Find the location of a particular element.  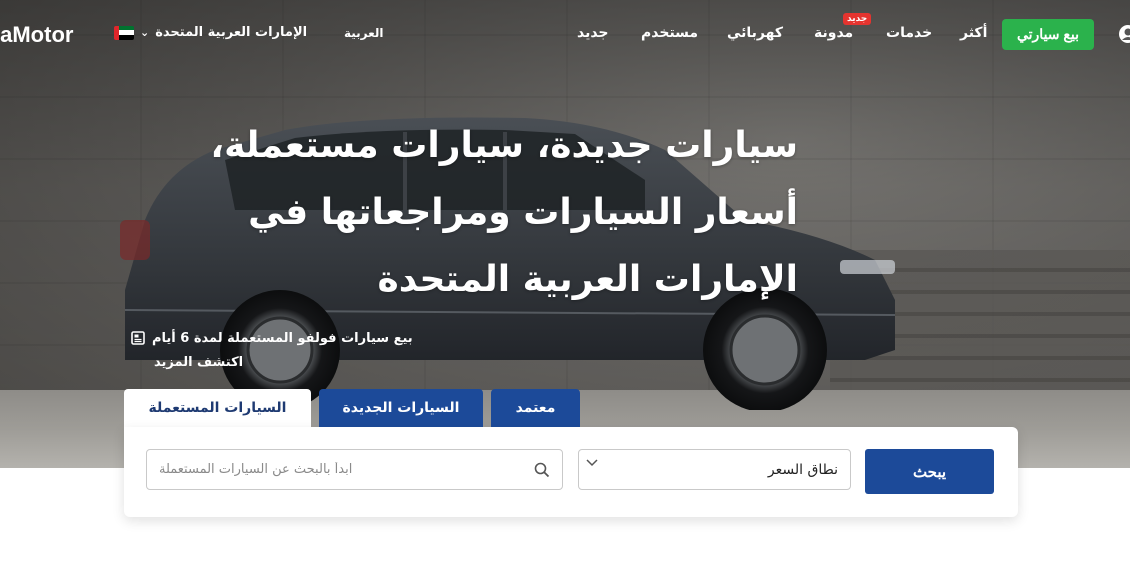

search-button: يبحث is located at coordinates (929, 471).